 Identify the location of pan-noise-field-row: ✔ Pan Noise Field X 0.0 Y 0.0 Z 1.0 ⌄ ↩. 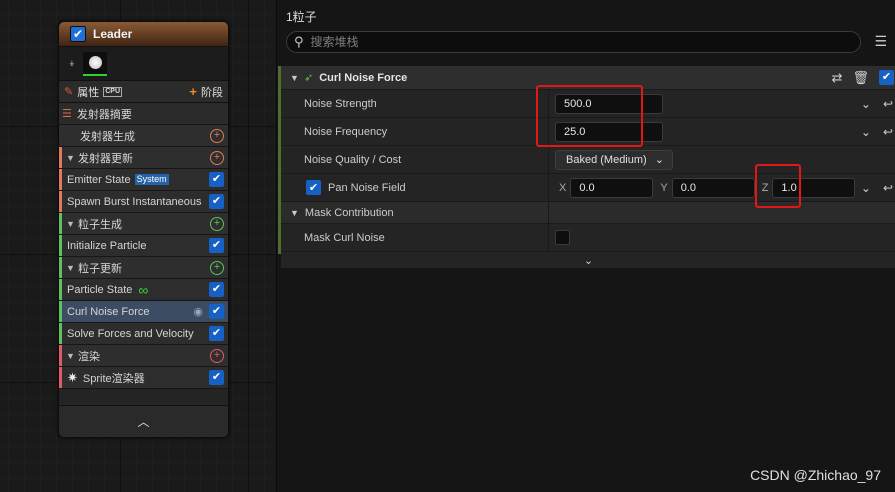
(588, 188).